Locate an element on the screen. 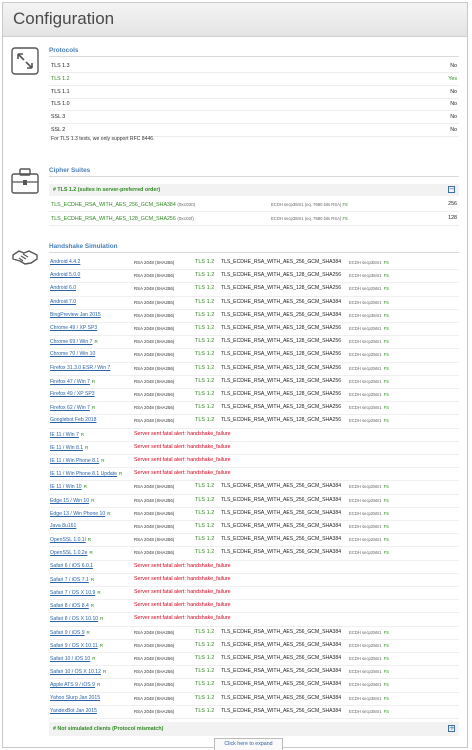 The height and width of the screenshot is (750, 472). client-link: Safari 7 / iOS 7.1 R is located at coordinates (72, 580).